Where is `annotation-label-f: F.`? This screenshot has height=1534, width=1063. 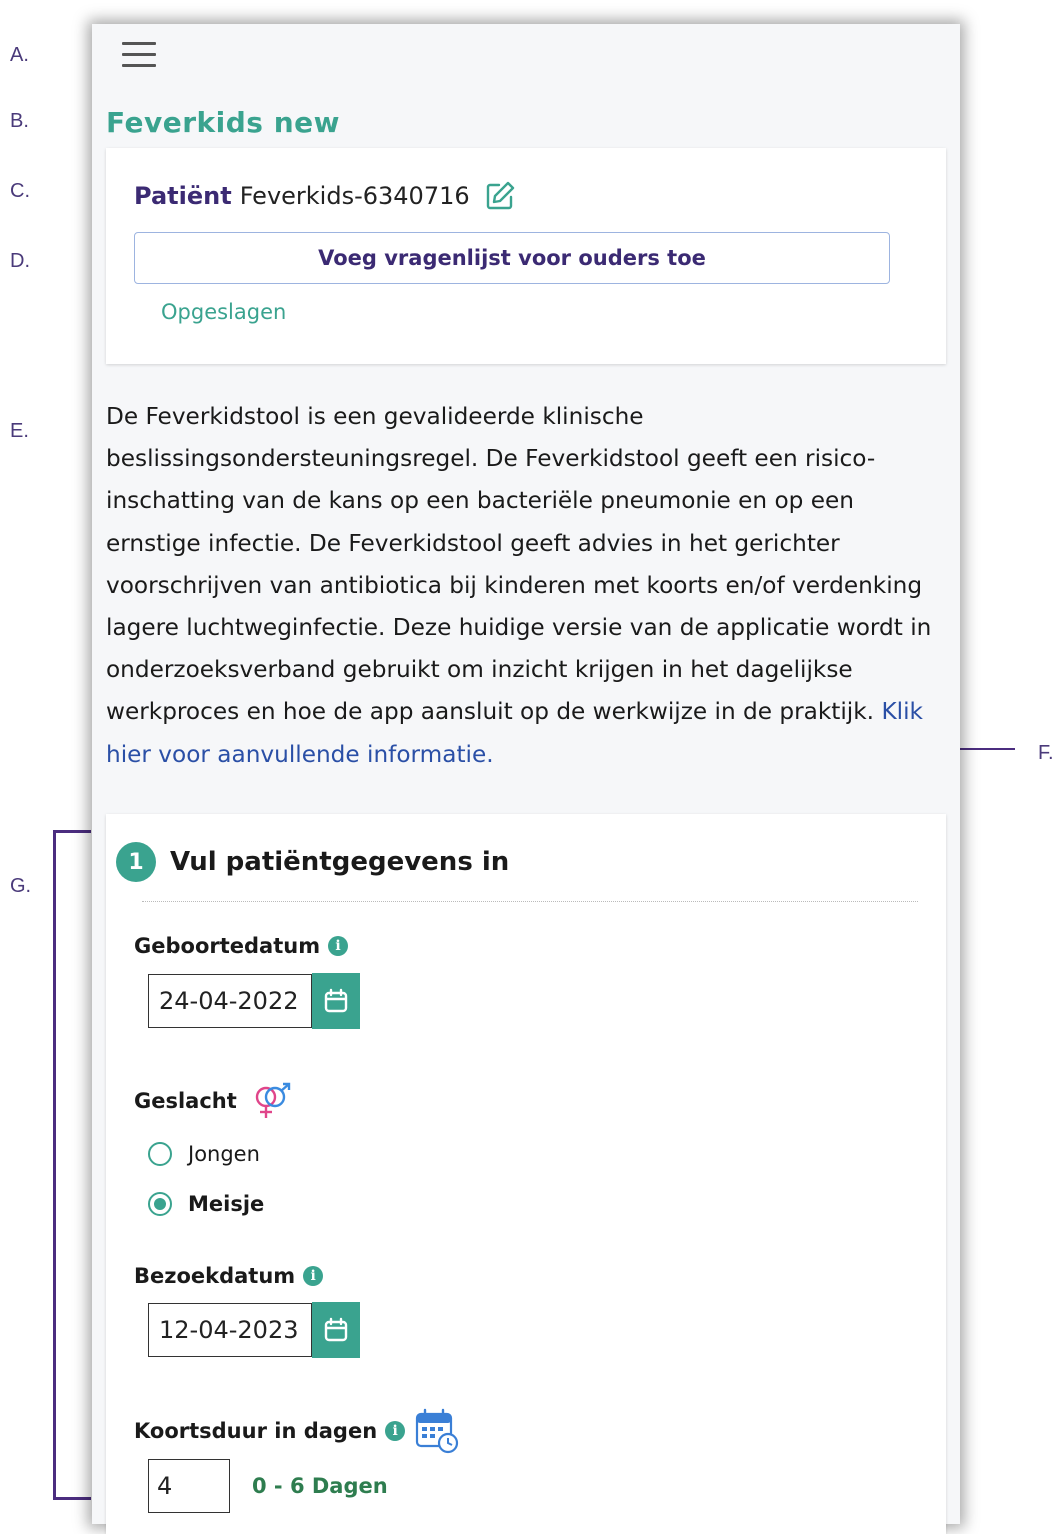 annotation-label-f: F. is located at coordinates (1046, 753).